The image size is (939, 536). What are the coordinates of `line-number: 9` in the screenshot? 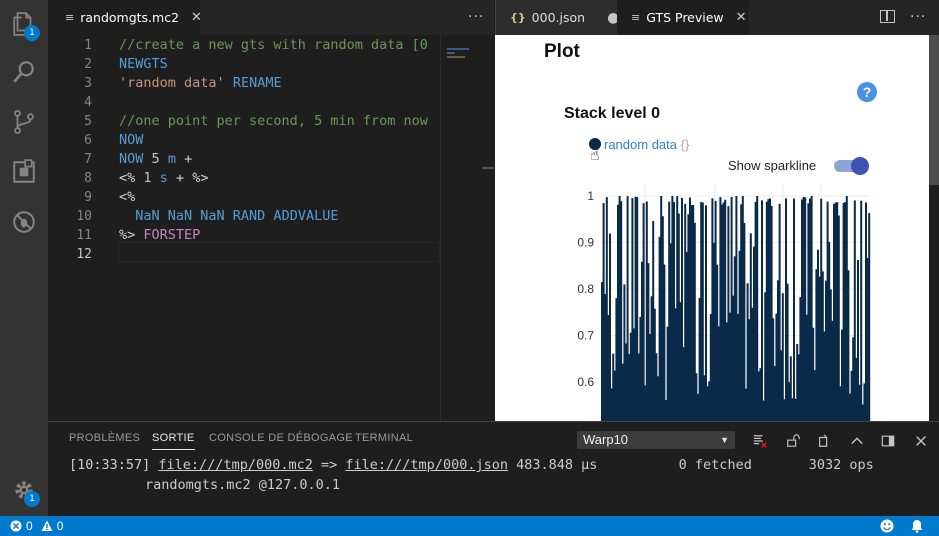 It's located at (88, 197).